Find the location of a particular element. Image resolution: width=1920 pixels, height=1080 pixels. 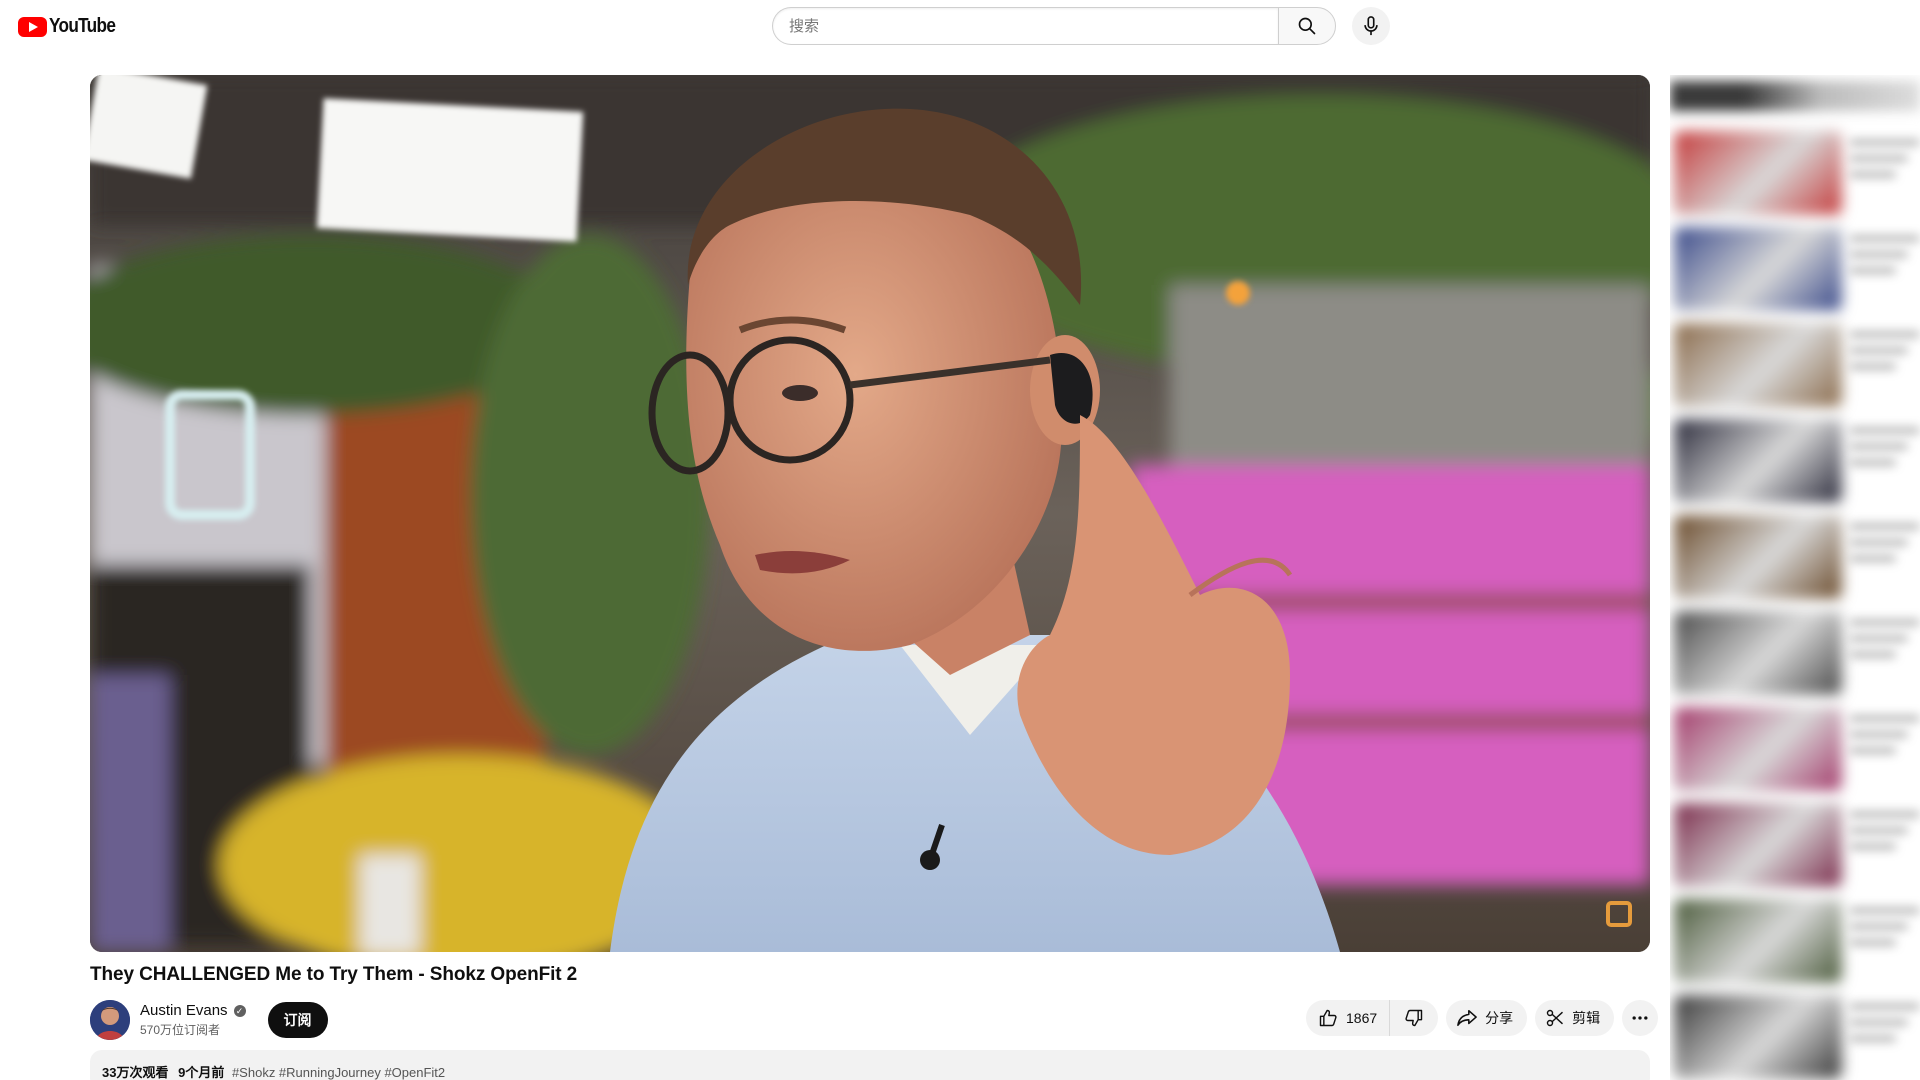

top-bar: YouTube is located at coordinates (960, 26).